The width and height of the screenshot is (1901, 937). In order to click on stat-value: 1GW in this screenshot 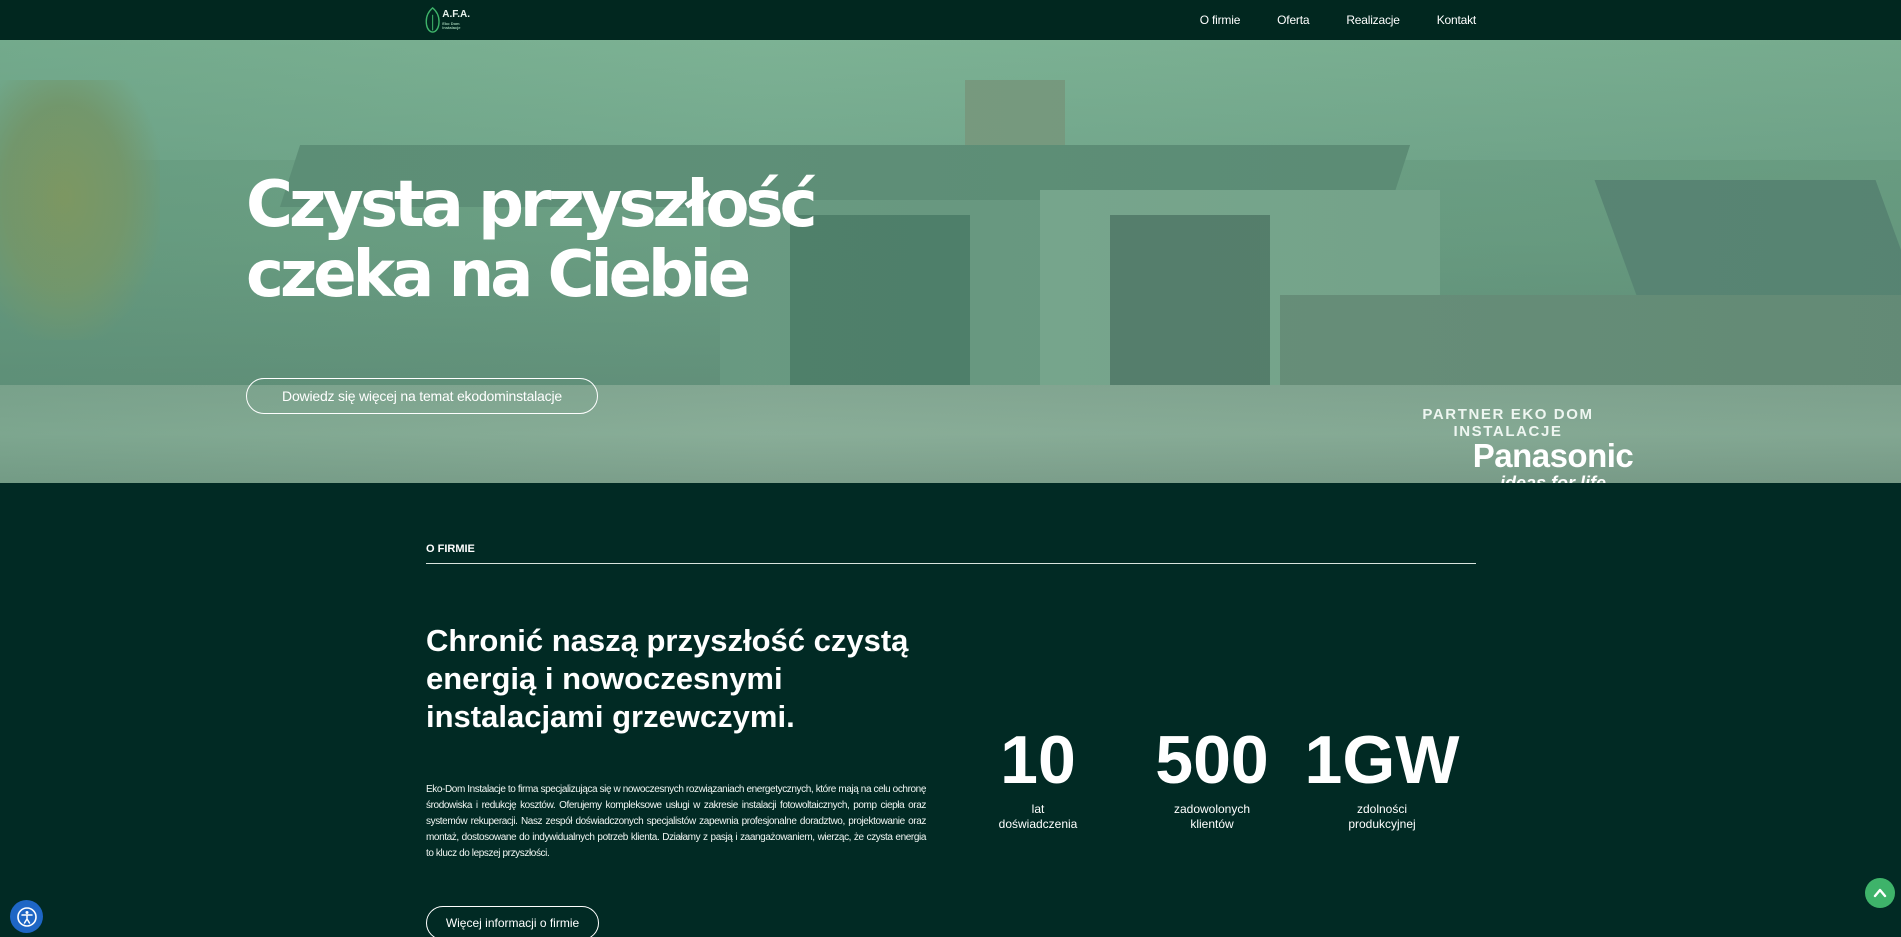, I will do `click(1382, 760)`.